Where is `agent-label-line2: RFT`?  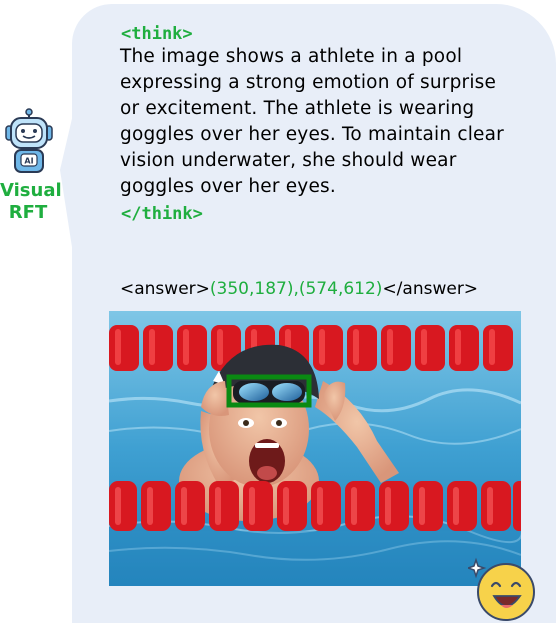
agent-label-line2: RFT is located at coordinates (28, 212).